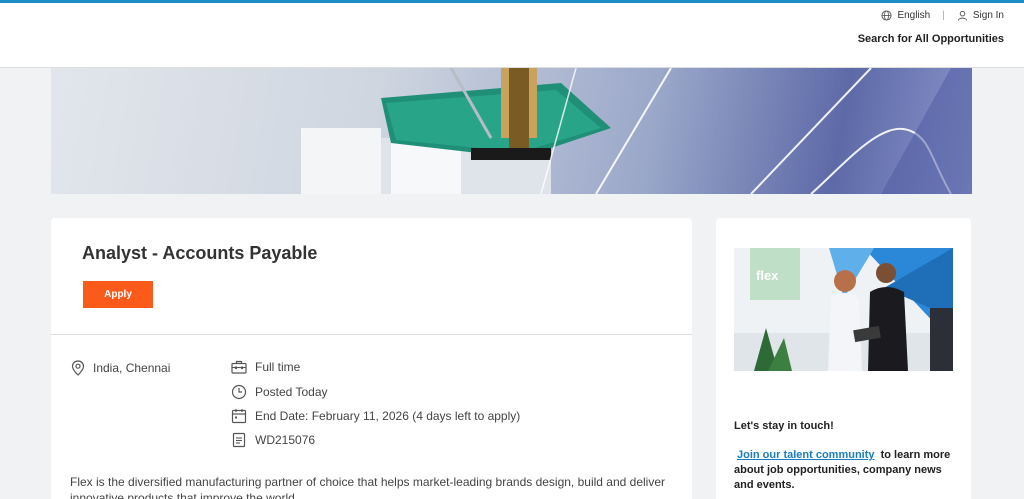  Describe the element at coordinates (78, 368) in the screenshot. I see `location-pin-icon` at that location.